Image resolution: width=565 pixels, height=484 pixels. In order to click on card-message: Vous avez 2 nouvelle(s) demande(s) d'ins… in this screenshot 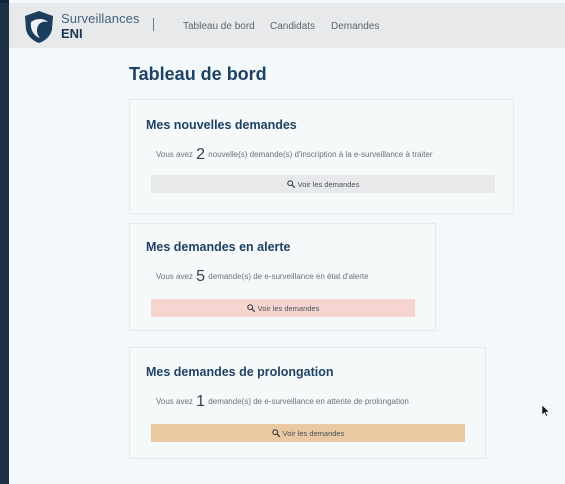, I will do `click(294, 155)`.